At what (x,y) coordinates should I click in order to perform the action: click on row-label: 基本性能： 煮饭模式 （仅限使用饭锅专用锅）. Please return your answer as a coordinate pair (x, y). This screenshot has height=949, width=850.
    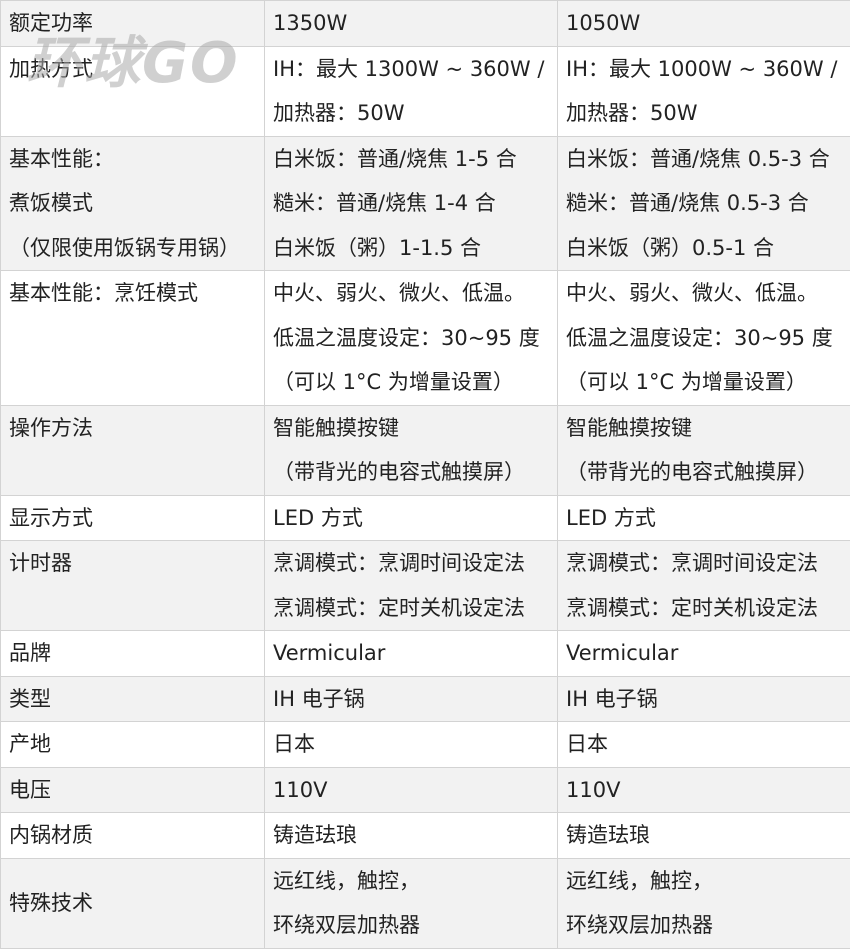
    Looking at the image, I should click on (132, 203).